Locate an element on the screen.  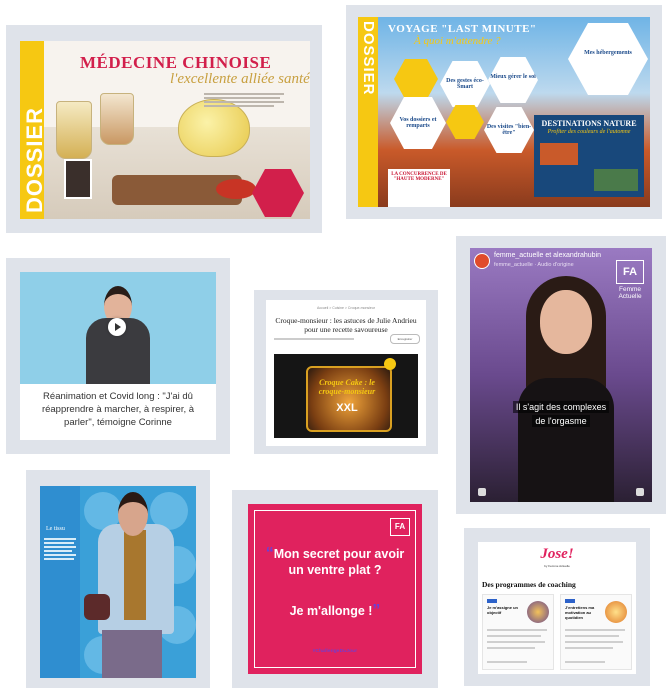
account-names: femme_actuelle et alexandrahubin is located at coordinates (547, 255).